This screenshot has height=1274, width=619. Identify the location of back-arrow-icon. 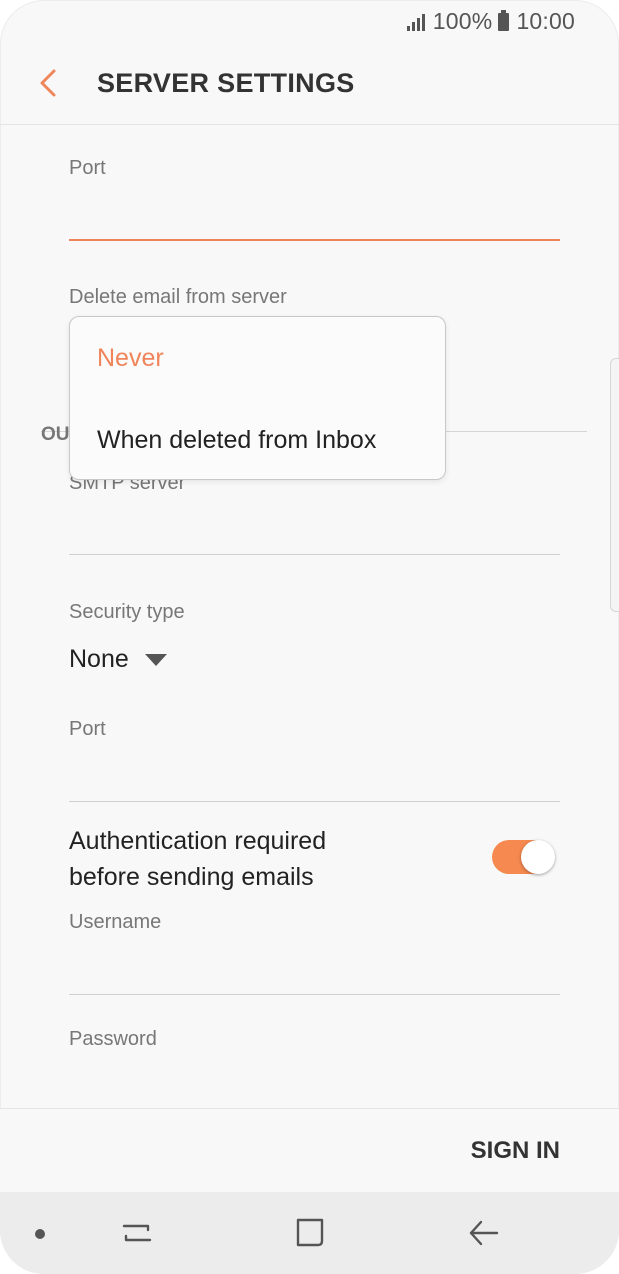
(50, 83).